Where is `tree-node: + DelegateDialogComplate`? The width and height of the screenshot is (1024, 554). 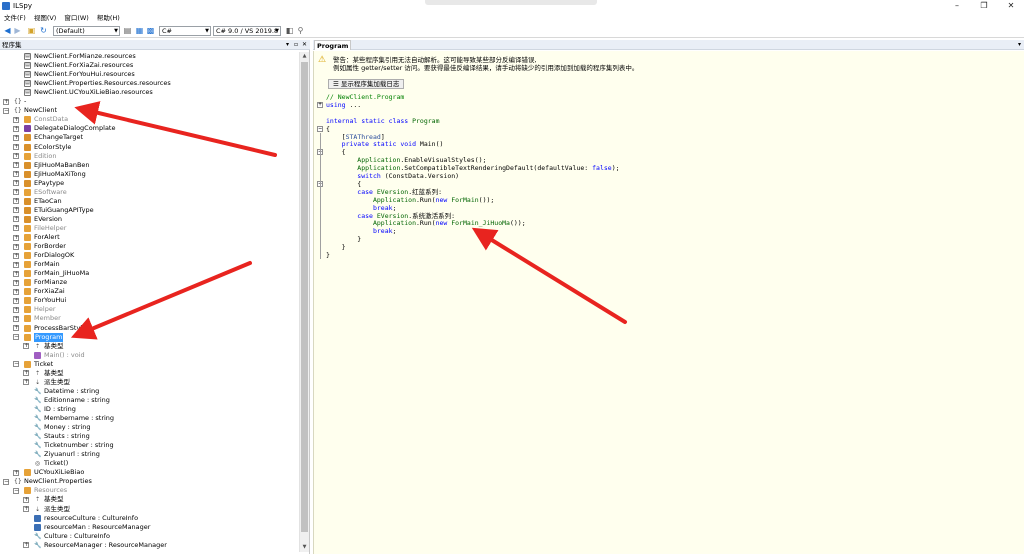
tree-node: + DelegateDialogComplate is located at coordinates (149, 128).